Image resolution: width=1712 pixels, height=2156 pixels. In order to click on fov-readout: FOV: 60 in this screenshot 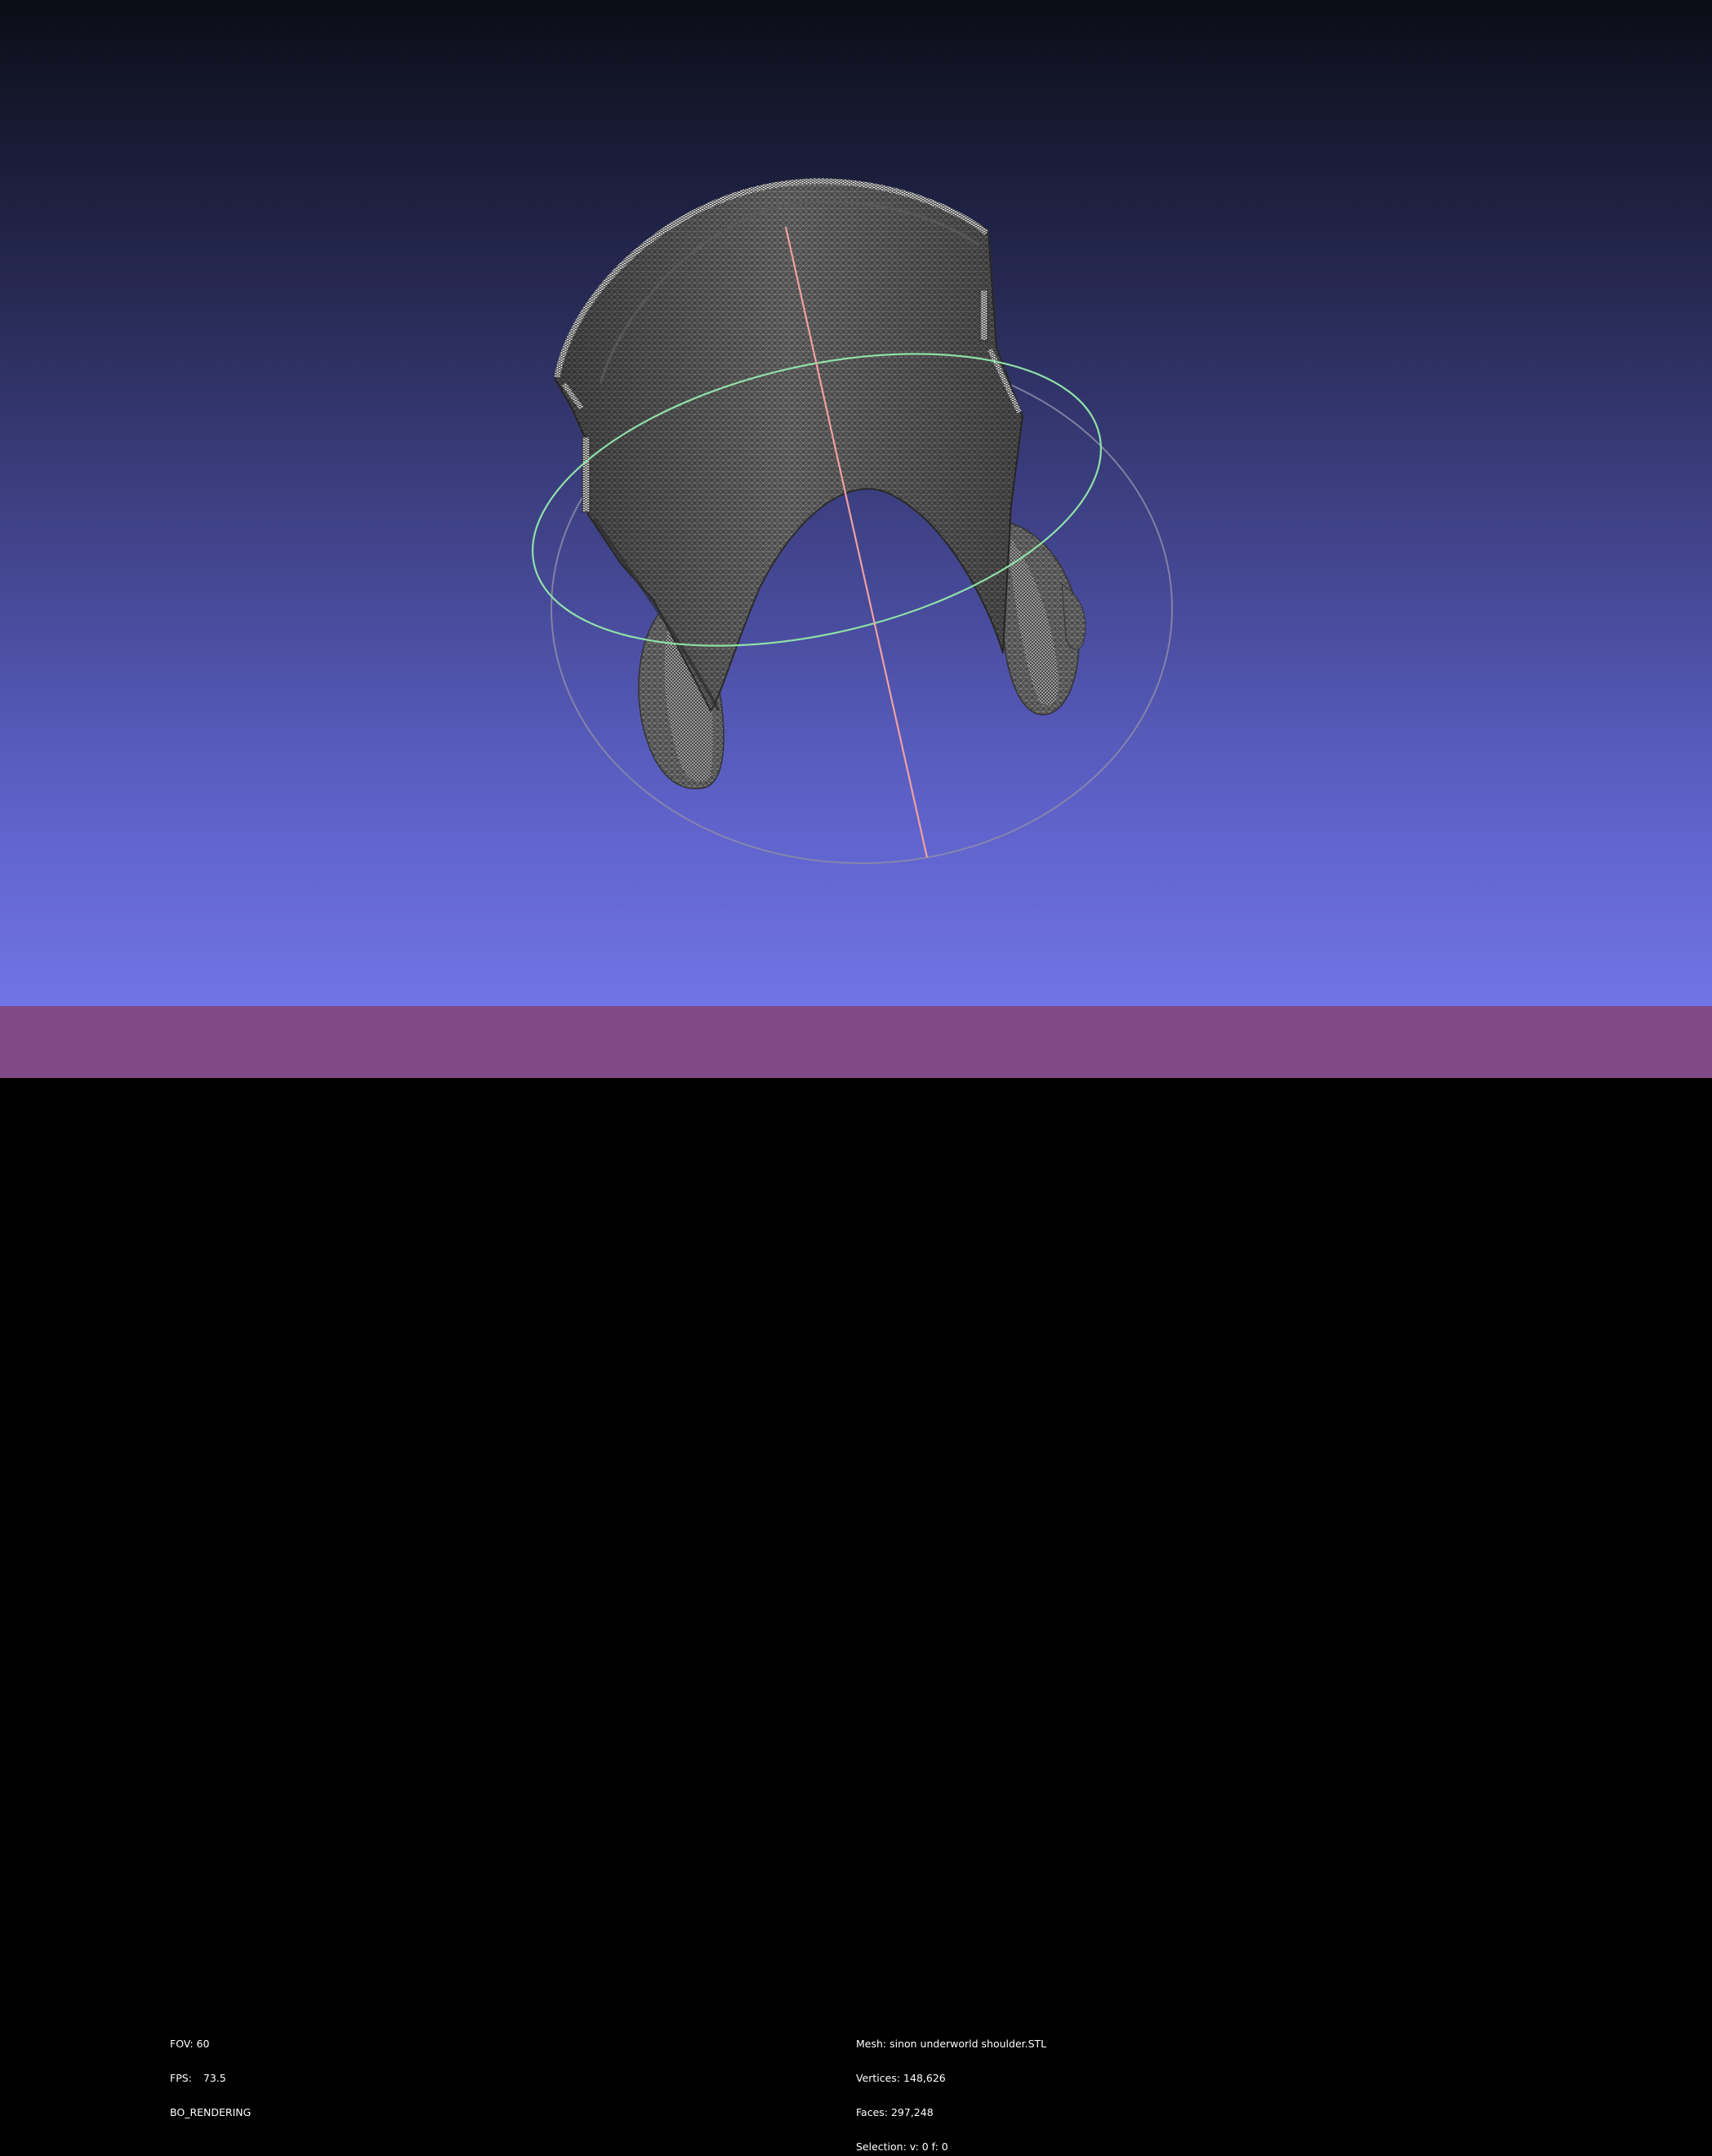, I will do `click(190, 2044)`.